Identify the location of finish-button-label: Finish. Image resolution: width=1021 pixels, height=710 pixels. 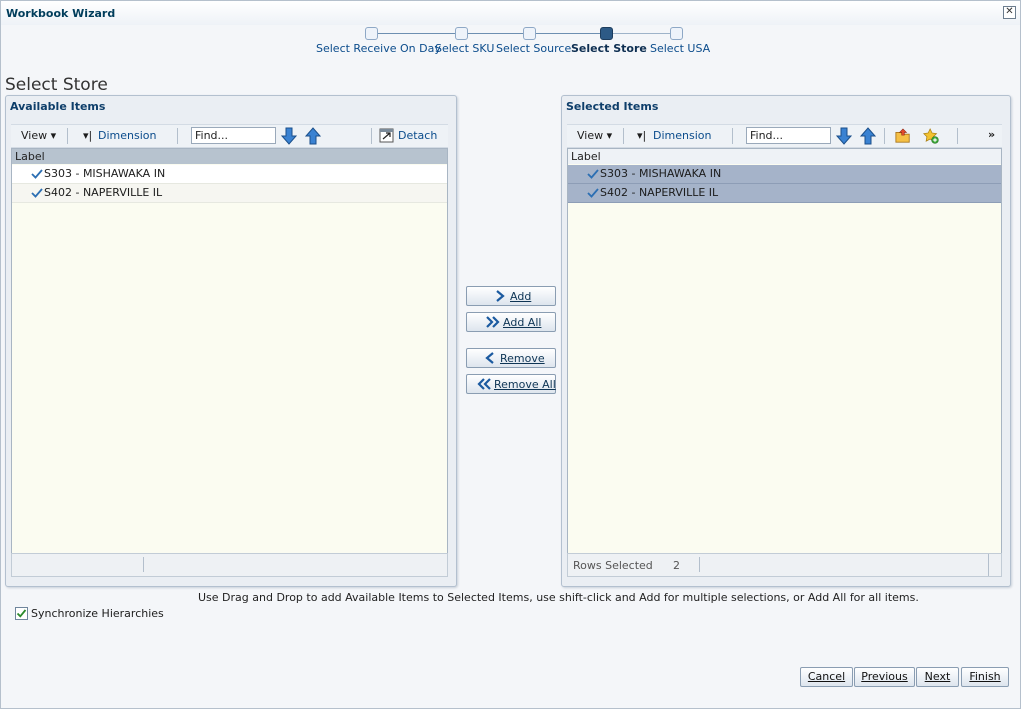
(985, 676).